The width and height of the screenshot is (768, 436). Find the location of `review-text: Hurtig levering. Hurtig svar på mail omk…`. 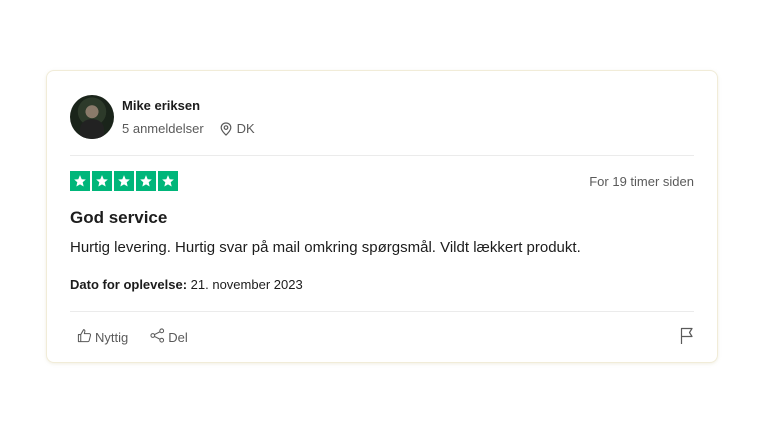

review-text: Hurtig levering. Hurtig svar på mail omk… is located at coordinates (325, 247).